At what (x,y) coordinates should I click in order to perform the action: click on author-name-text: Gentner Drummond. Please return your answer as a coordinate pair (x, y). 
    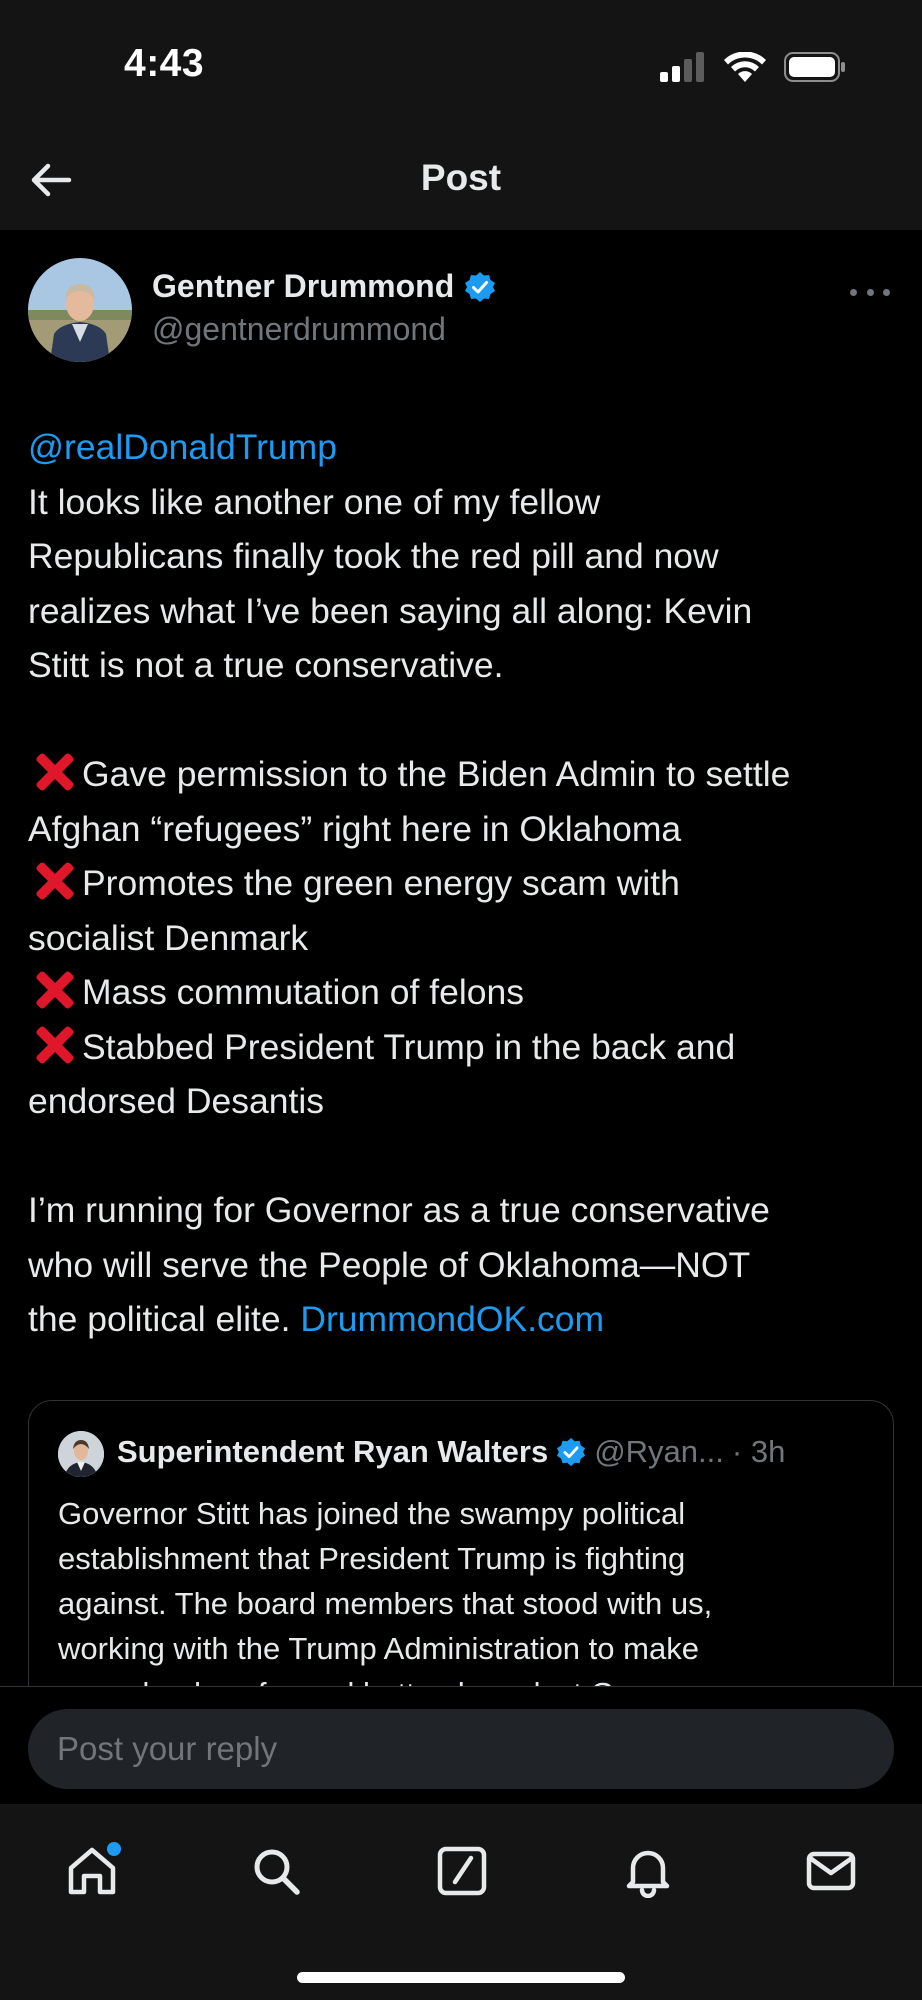
    Looking at the image, I should click on (303, 286).